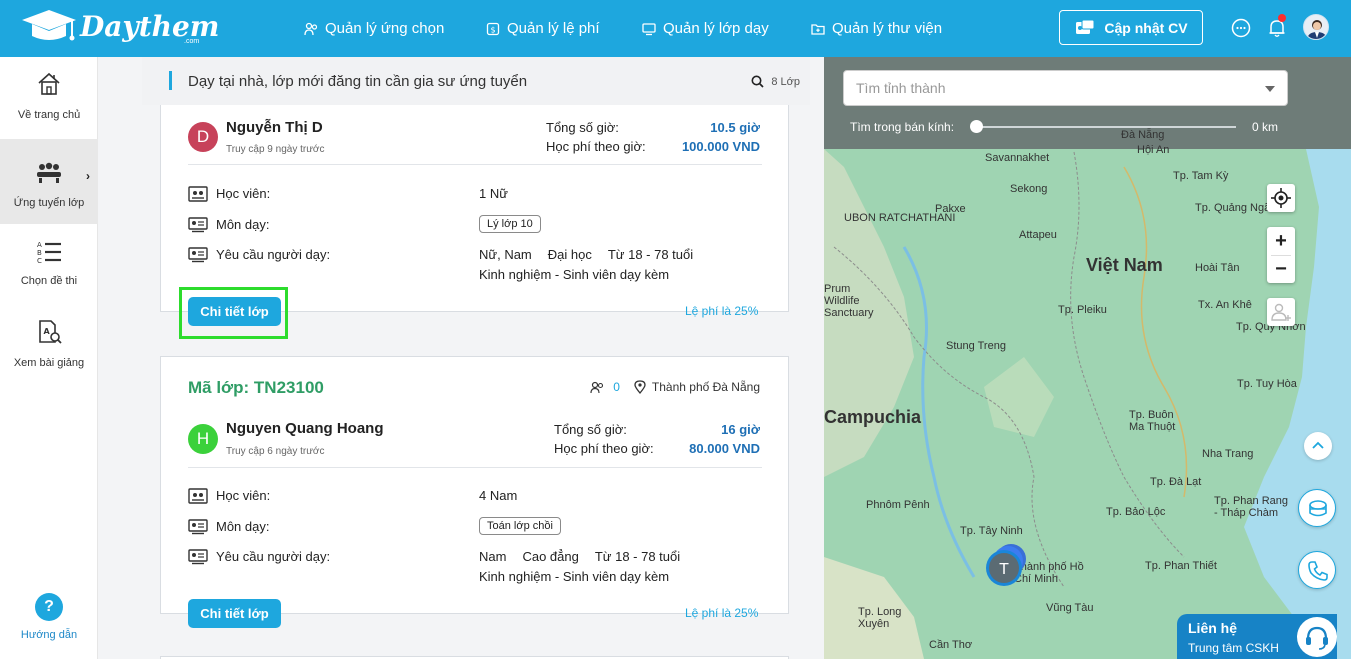 This screenshot has width=1351, height=659. Describe the element at coordinates (374, 28) in the screenshot. I see `nav-item-applications: Quản lý ứng chọn` at that location.